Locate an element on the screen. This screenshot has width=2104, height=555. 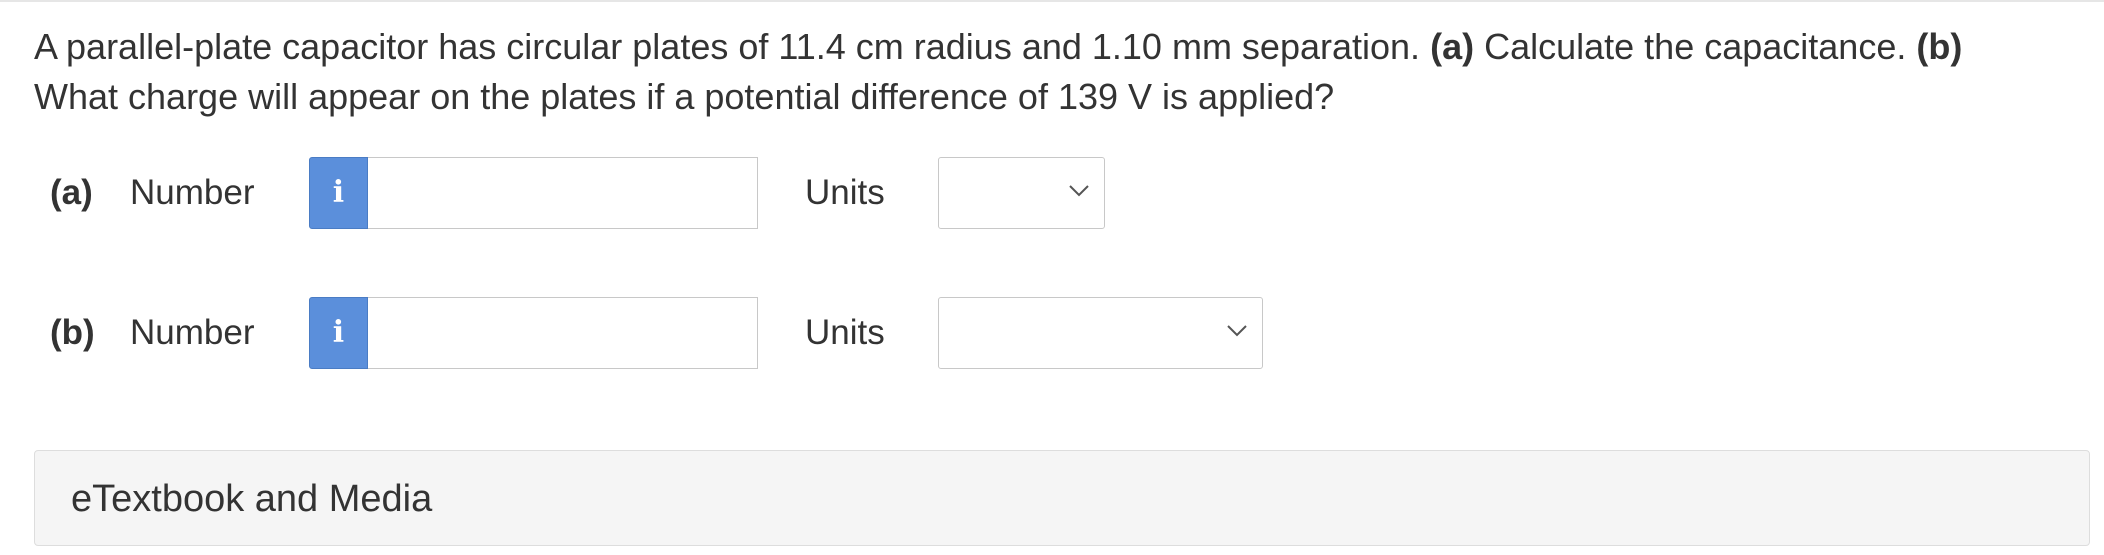
top-divider is located at coordinates (1052, 1).